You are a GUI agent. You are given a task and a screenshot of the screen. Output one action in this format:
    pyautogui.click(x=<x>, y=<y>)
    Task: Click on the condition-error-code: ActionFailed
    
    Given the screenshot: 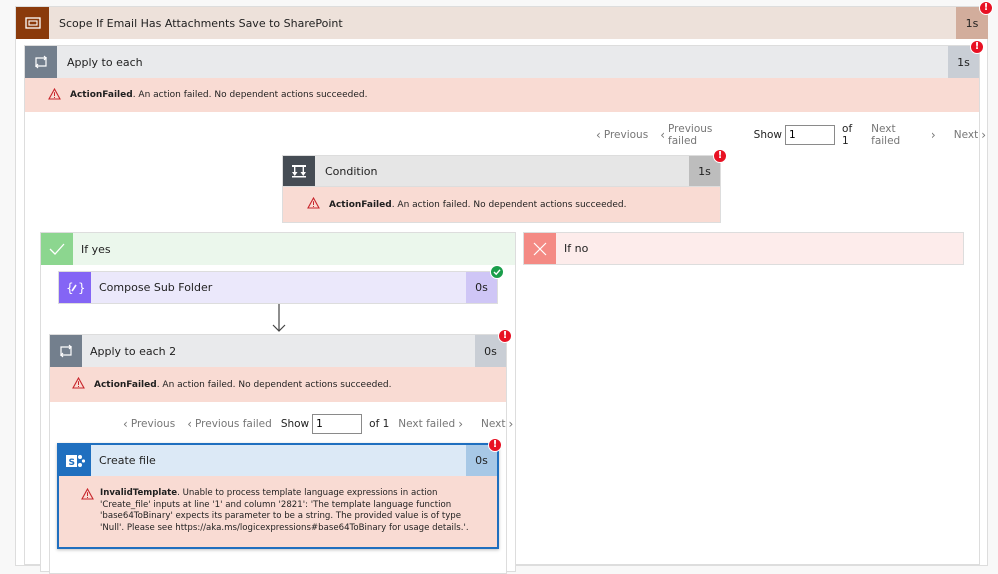 What is the action you would take?
    pyautogui.click(x=360, y=204)
    